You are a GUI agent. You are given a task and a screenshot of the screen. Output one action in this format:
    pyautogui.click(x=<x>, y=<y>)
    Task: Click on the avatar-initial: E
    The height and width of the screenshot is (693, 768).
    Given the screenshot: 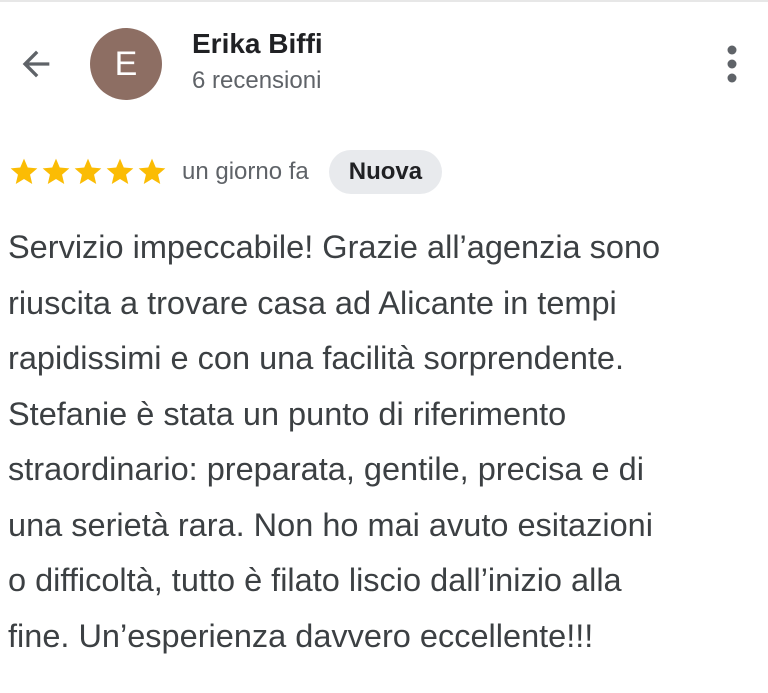 What is the action you would take?
    pyautogui.click(x=126, y=63)
    